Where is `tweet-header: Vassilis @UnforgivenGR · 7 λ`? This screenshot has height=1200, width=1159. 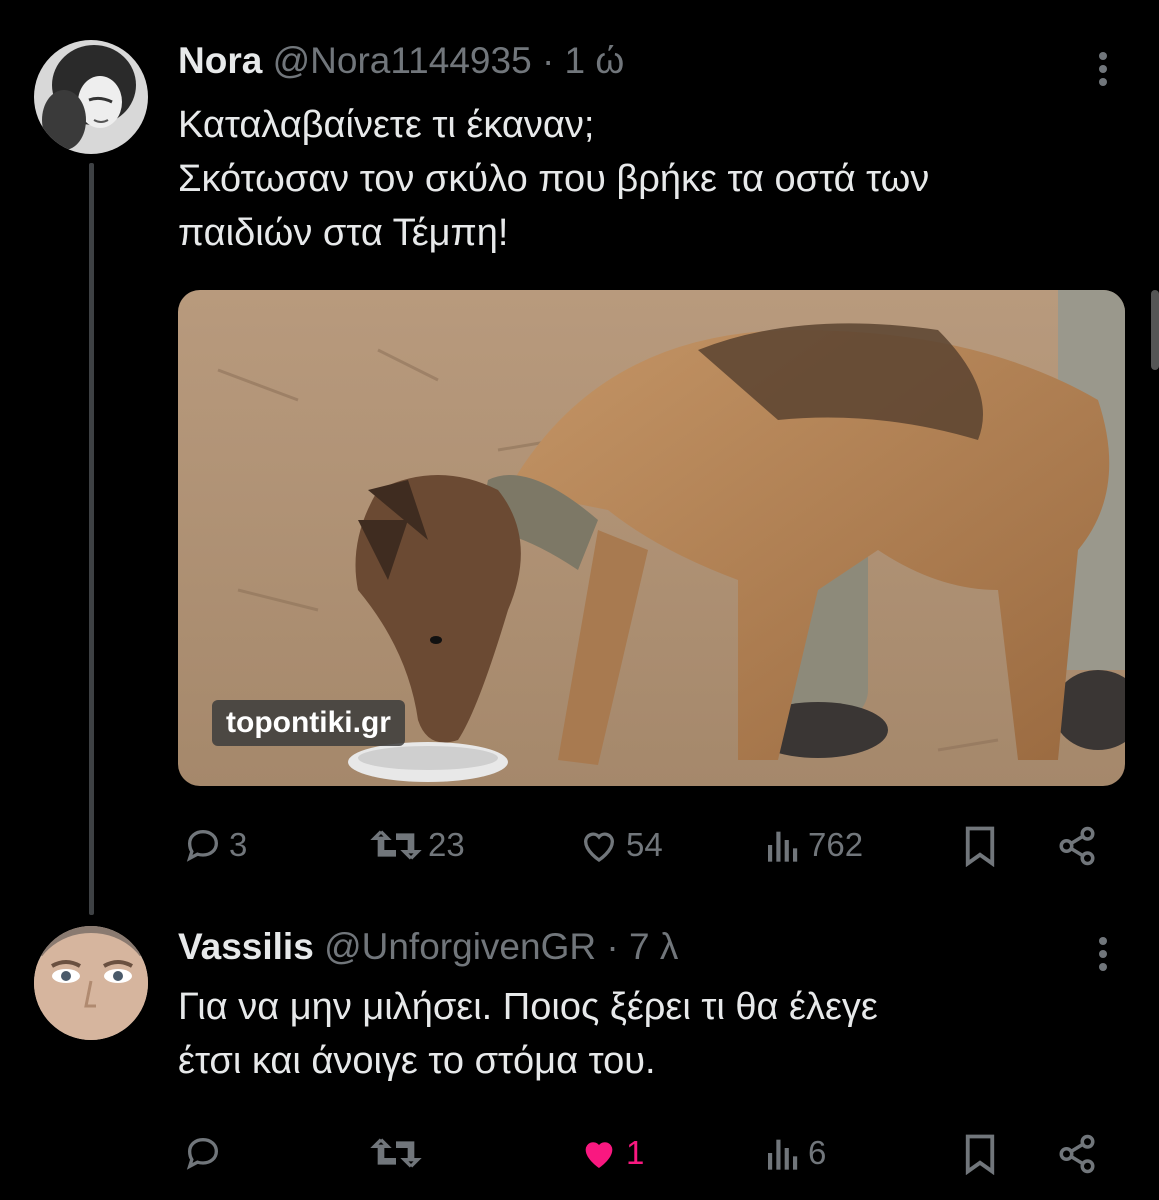 tweet-header: Vassilis @UnforgivenGR · 7 λ is located at coordinates (428, 947).